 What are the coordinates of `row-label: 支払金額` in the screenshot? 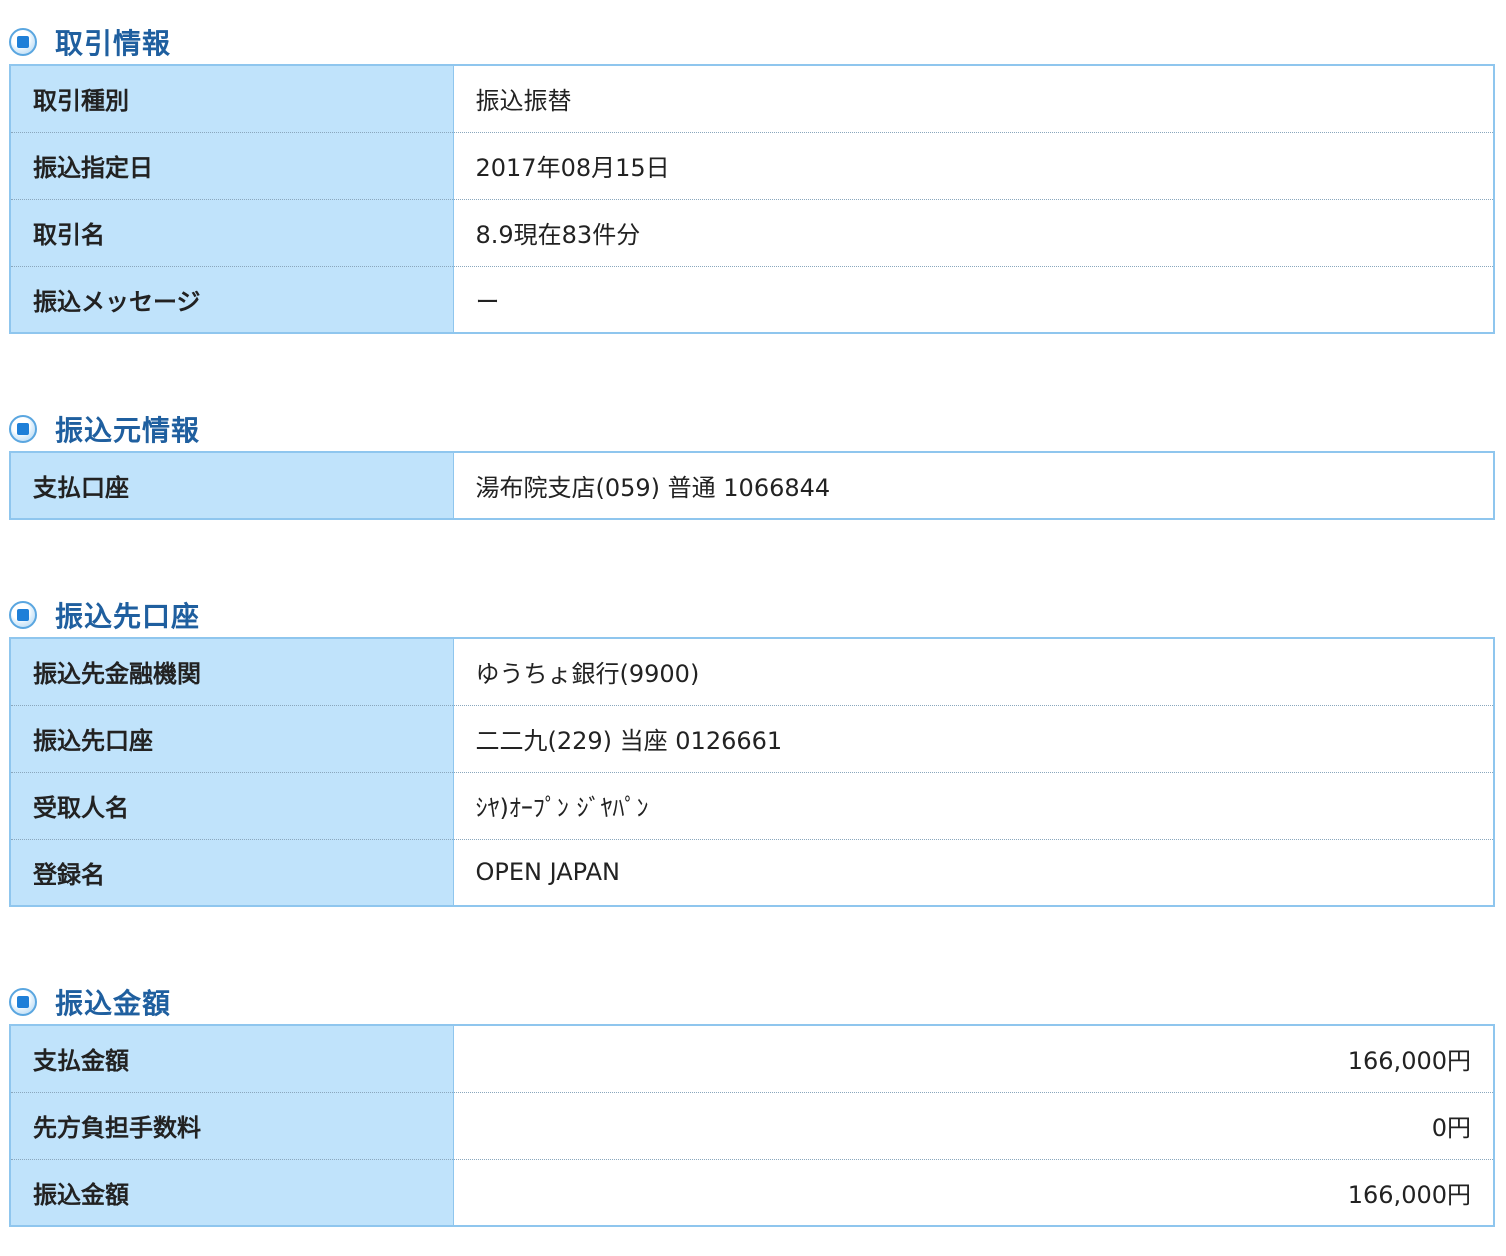 It's located at (232, 1059).